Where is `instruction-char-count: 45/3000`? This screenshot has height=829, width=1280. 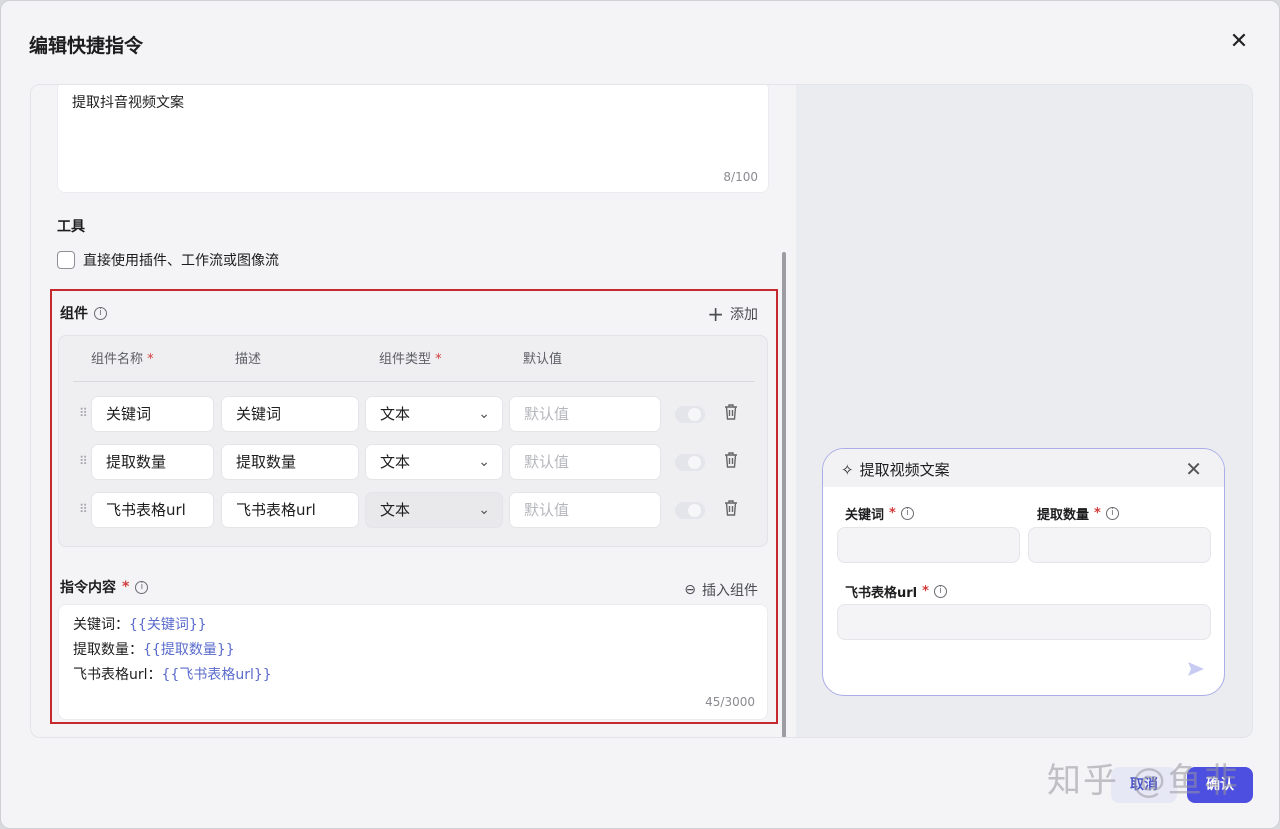
instruction-char-count: 45/3000 is located at coordinates (730, 702).